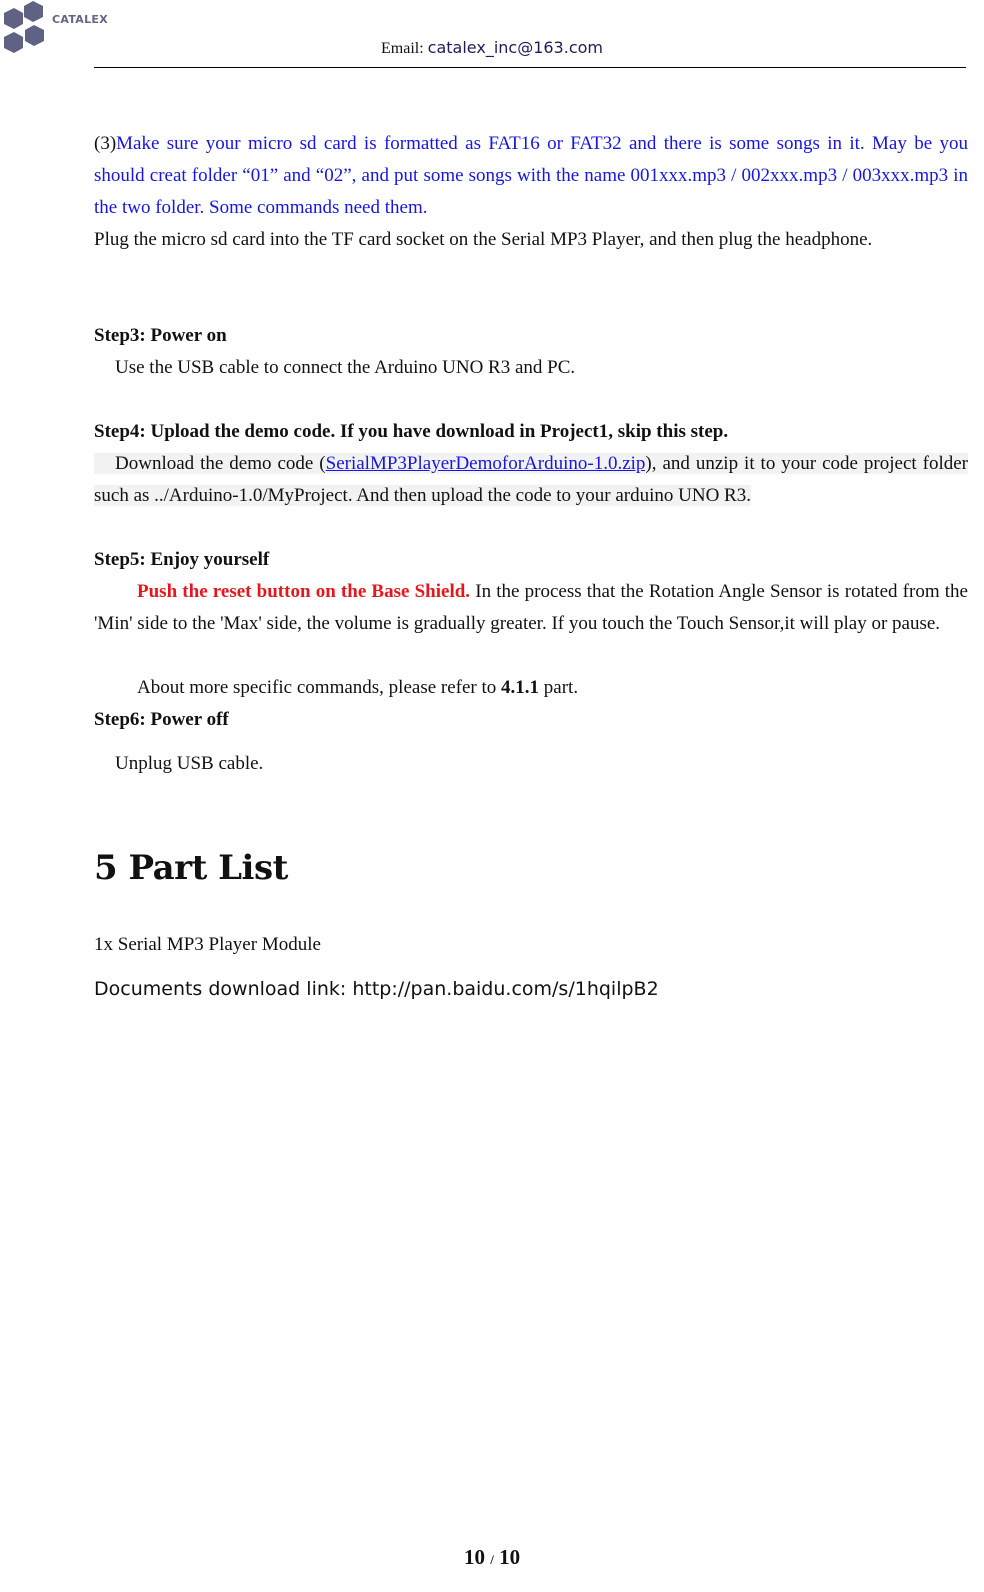  What do you see at coordinates (474, 1557) in the screenshot?
I see `page-current: 10` at bounding box center [474, 1557].